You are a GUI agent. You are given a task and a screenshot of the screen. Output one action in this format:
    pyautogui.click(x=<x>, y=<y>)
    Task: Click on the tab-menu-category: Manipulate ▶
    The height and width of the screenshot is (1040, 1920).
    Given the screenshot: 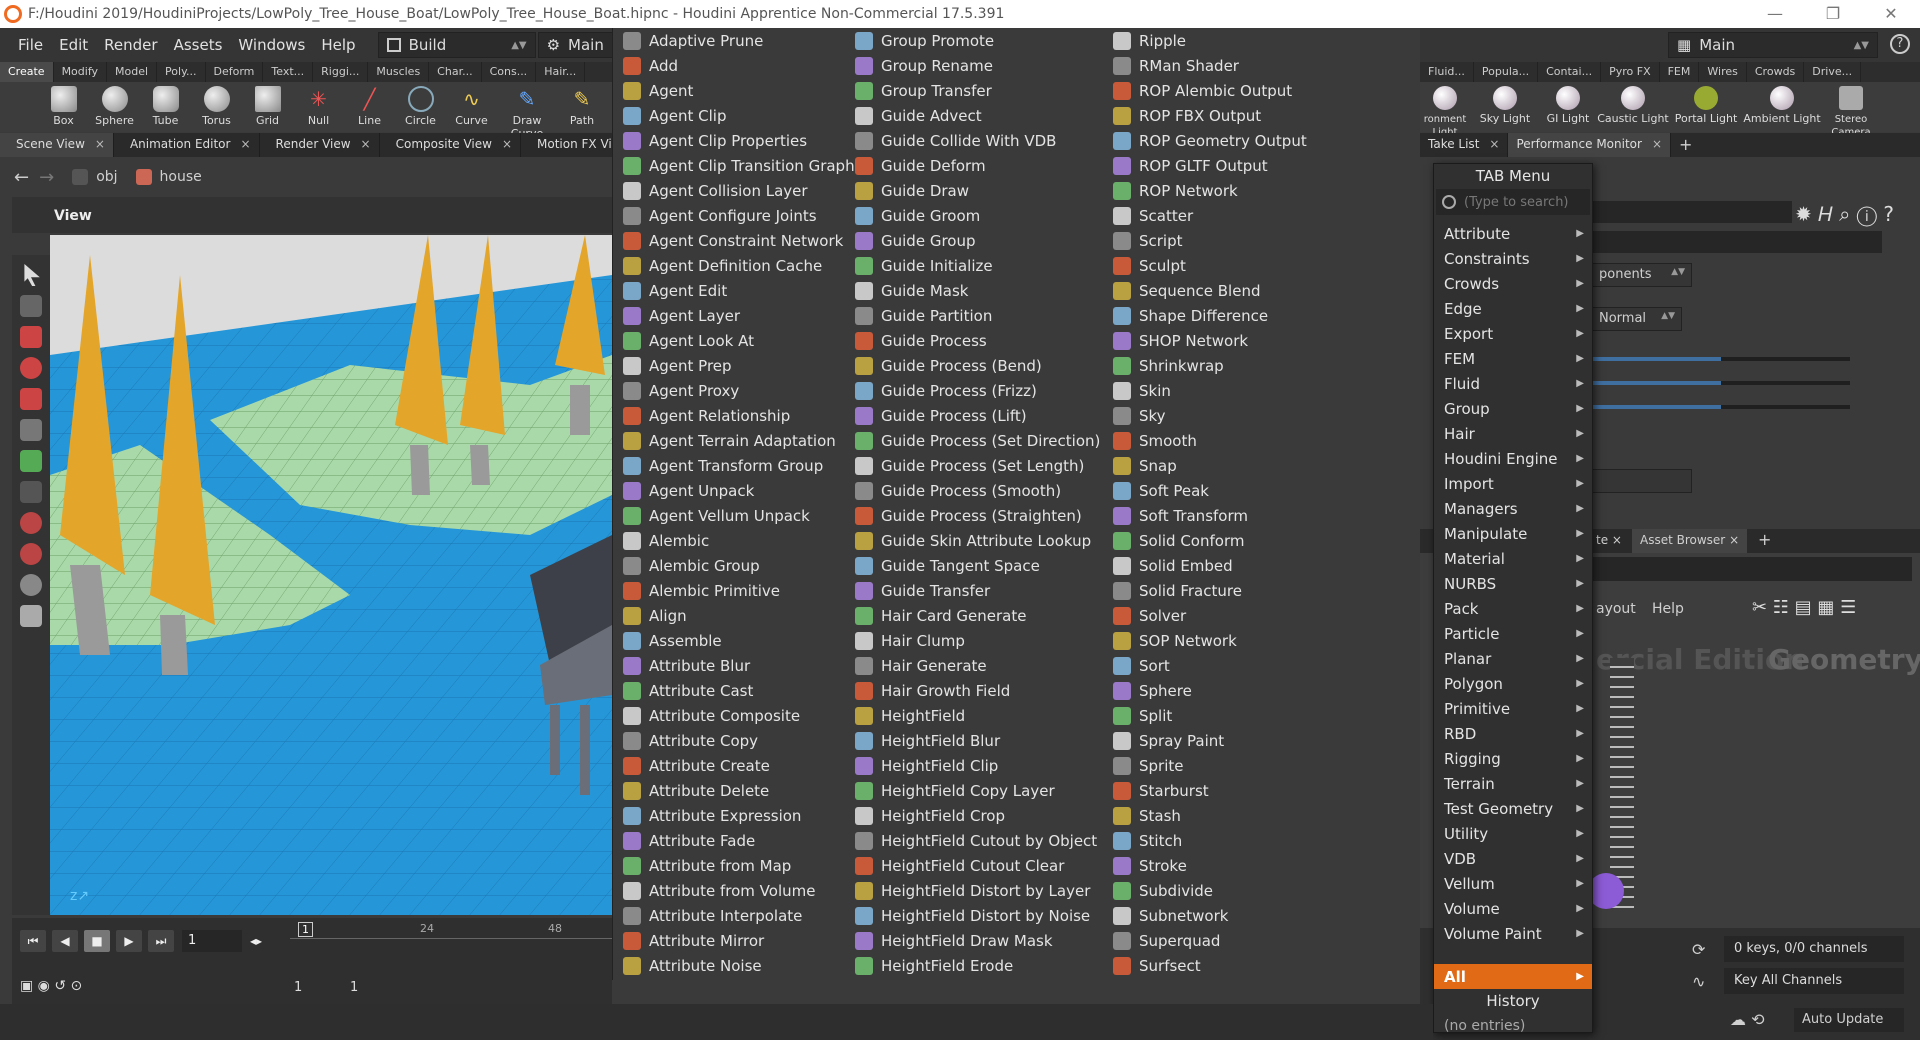 What is the action you would take?
    pyautogui.click(x=1513, y=533)
    